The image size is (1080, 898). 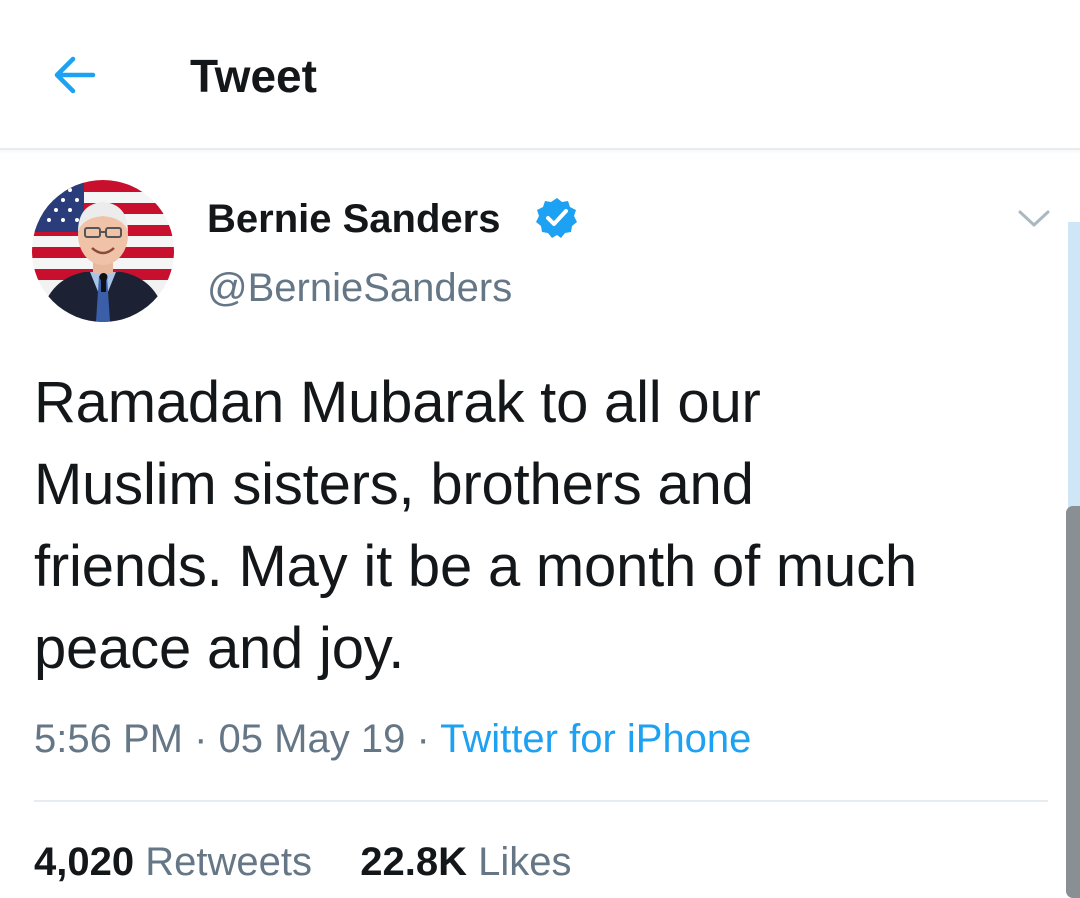 I want to click on verified-badge-icon, so click(x=556, y=218).